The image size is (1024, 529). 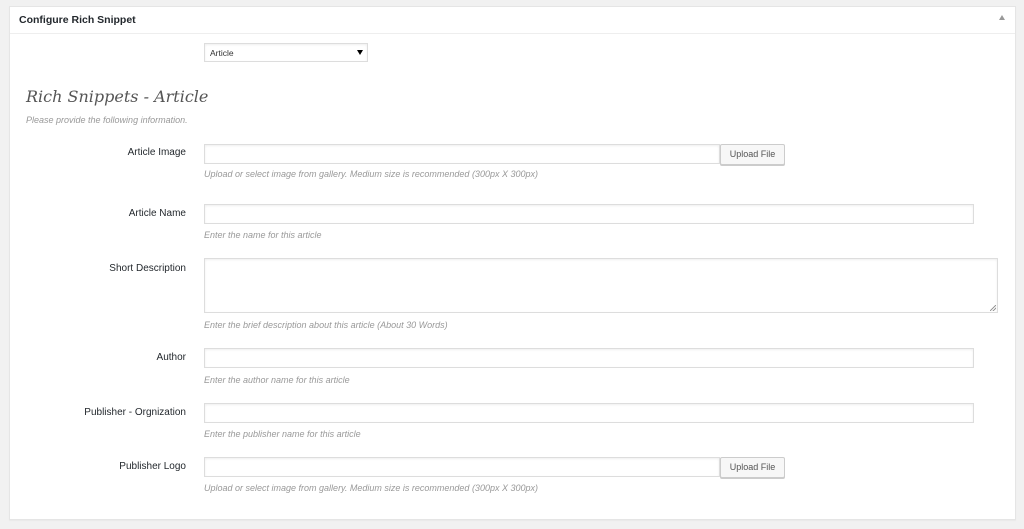 I want to click on snippet-type-selected-value: Article, so click(x=222, y=53).